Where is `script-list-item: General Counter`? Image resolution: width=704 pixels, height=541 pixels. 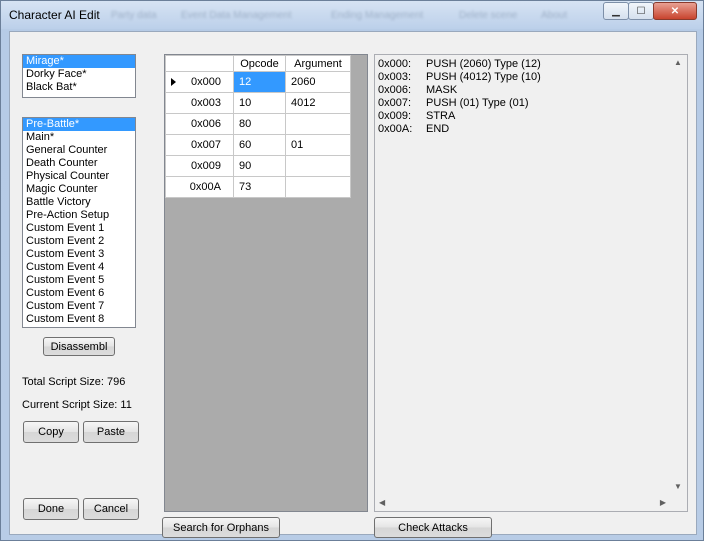 script-list-item: General Counter is located at coordinates (79, 150).